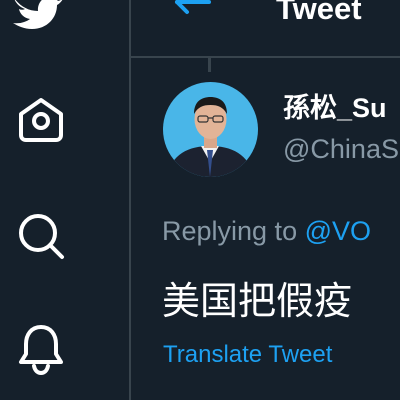  Describe the element at coordinates (341, 149) in the screenshot. I see `author-handle: @ChinaS` at that location.